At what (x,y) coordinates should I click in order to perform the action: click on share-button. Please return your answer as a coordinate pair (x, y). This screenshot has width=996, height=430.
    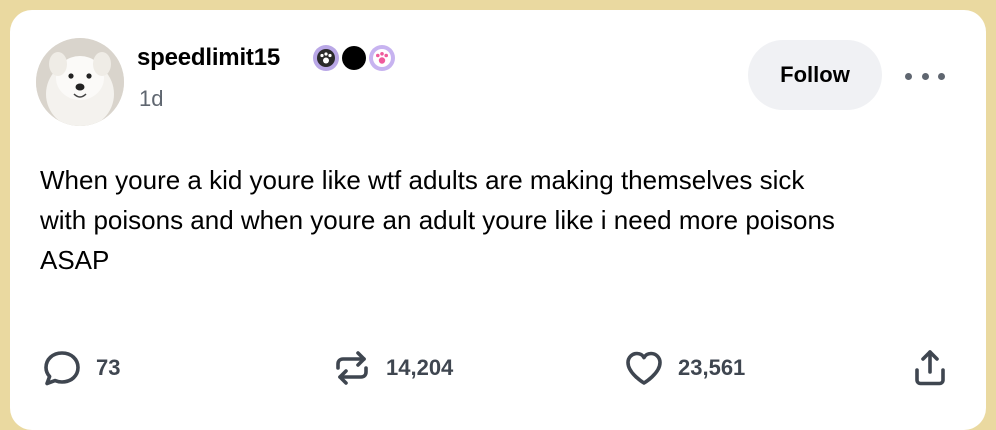
    Looking at the image, I should click on (930, 368).